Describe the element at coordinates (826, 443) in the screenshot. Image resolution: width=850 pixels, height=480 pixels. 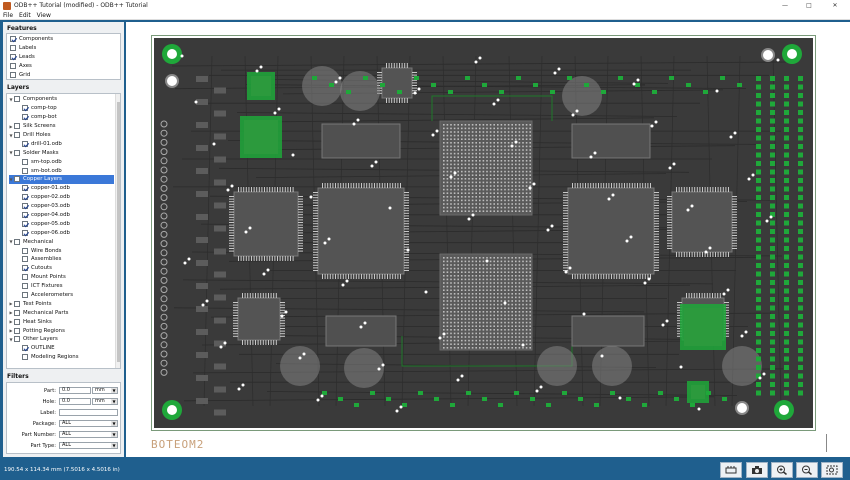
I see `canvas-scroll-indicator` at that location.